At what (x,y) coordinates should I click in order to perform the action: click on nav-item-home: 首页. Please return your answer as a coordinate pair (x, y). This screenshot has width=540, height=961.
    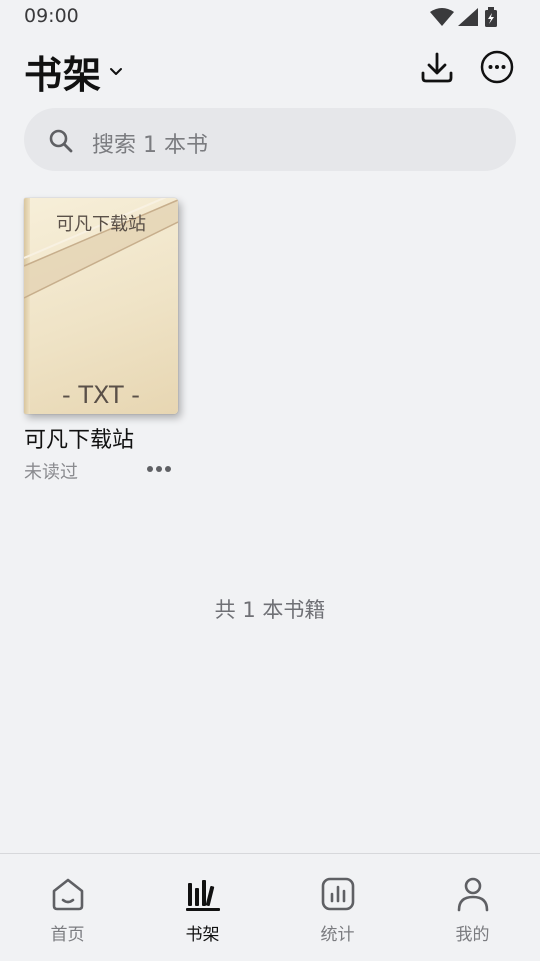
    Looking at the image, I should click on (67, 907).